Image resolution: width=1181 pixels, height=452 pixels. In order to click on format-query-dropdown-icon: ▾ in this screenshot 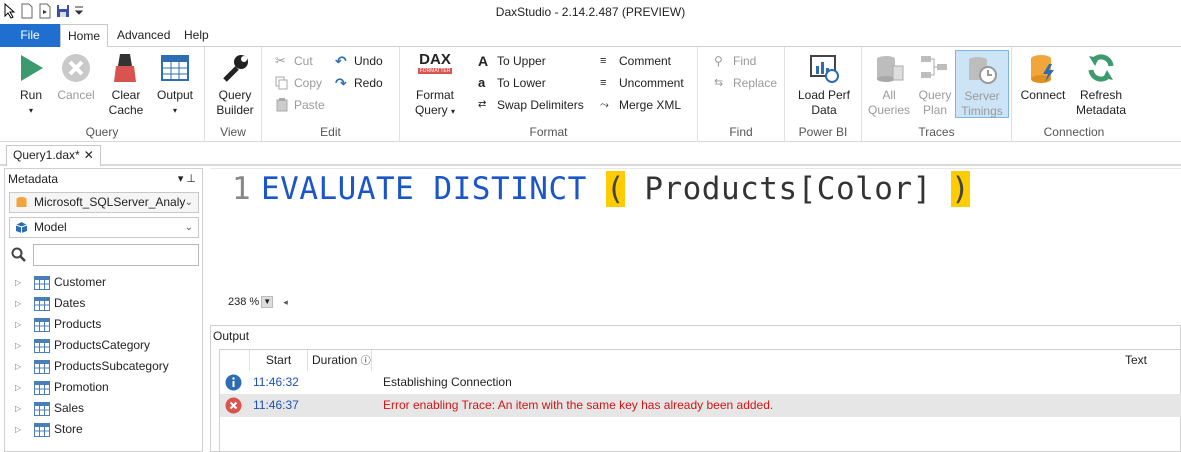, I will do `click(453, 111)`.